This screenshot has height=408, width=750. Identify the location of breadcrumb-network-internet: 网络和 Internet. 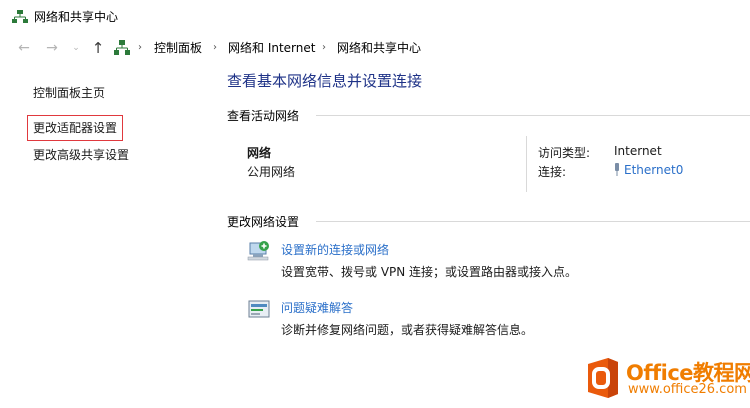
(271, 48).